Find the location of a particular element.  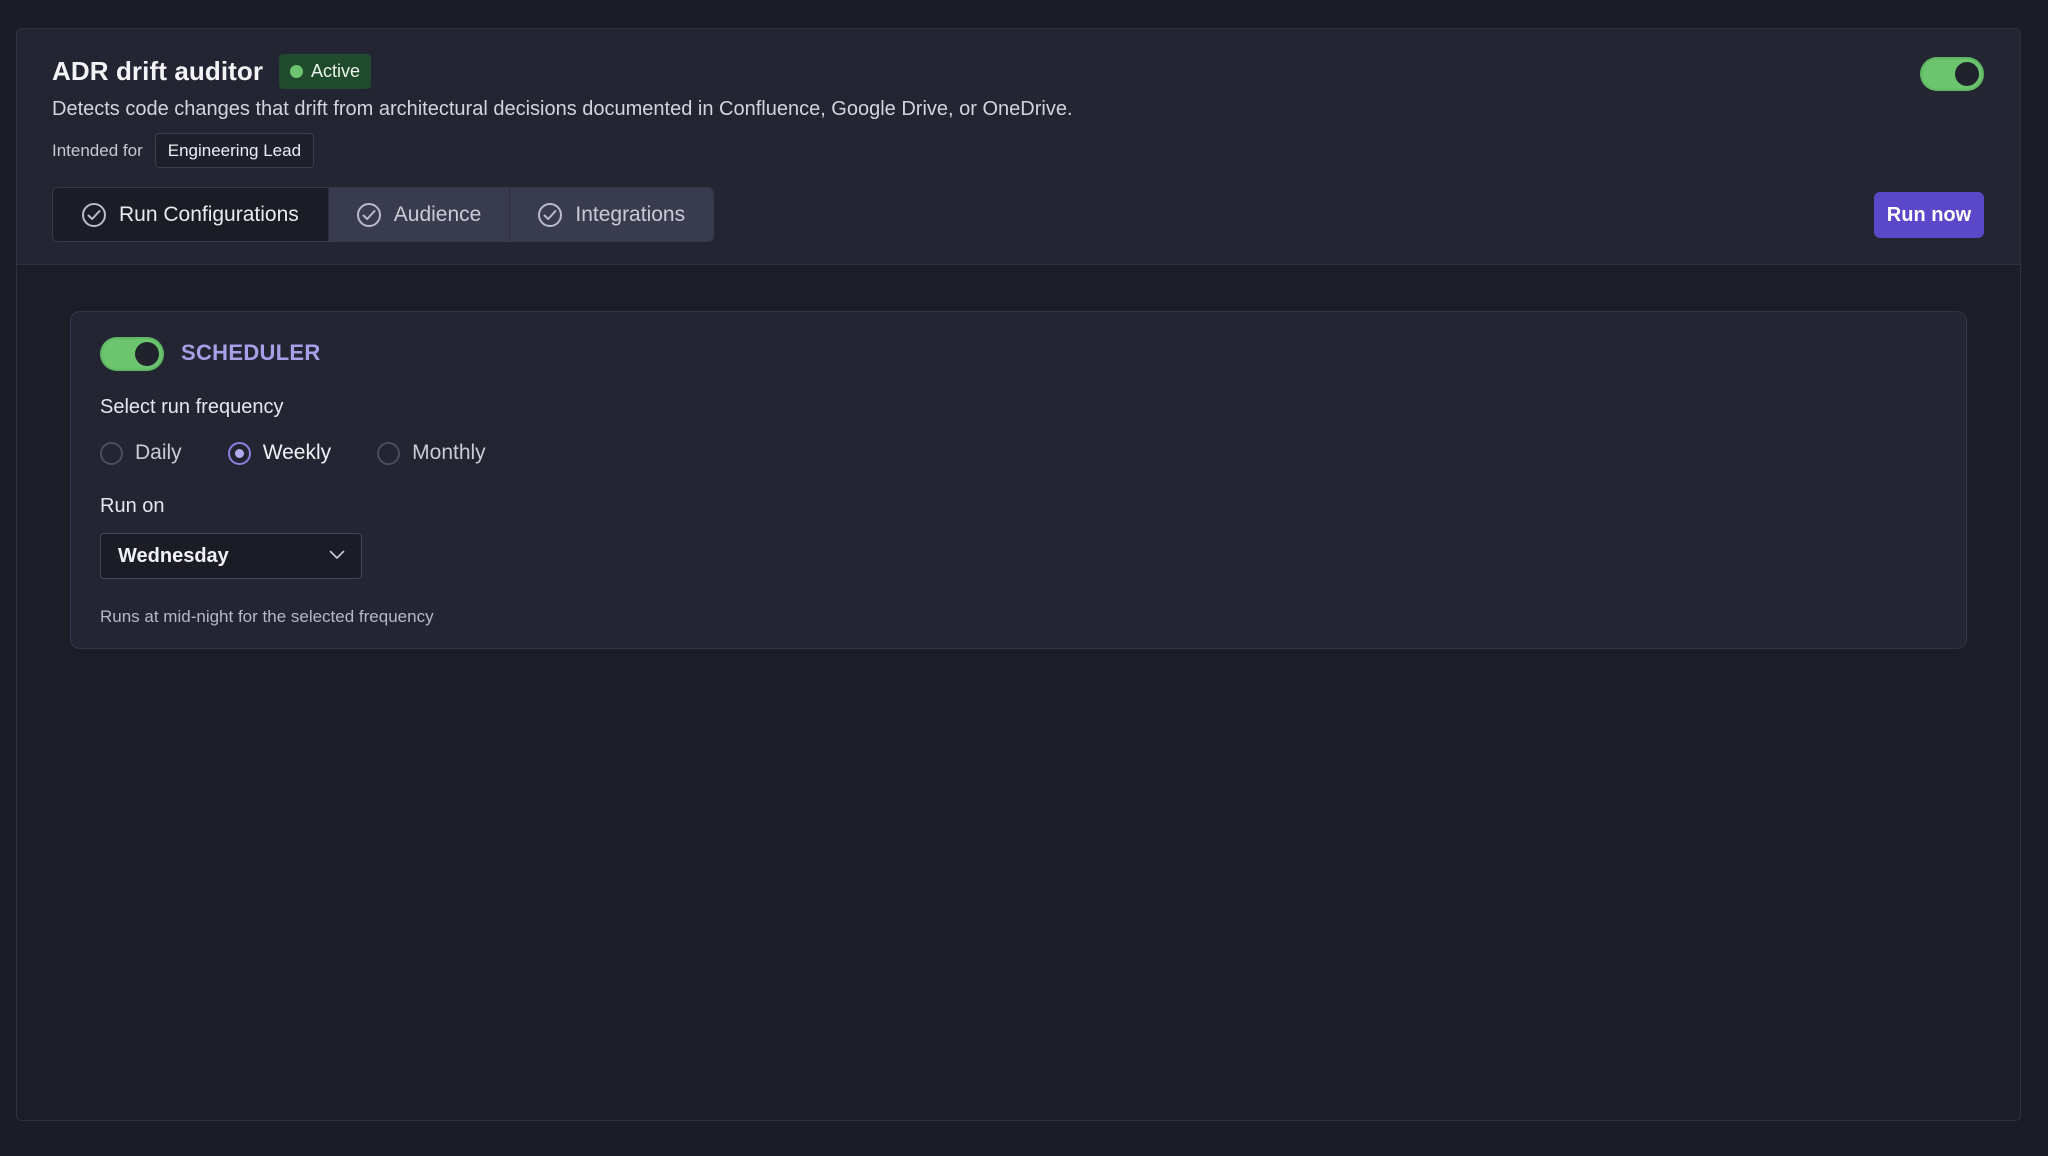

run-now-button: Run now is located at coordinates (1929, 215).